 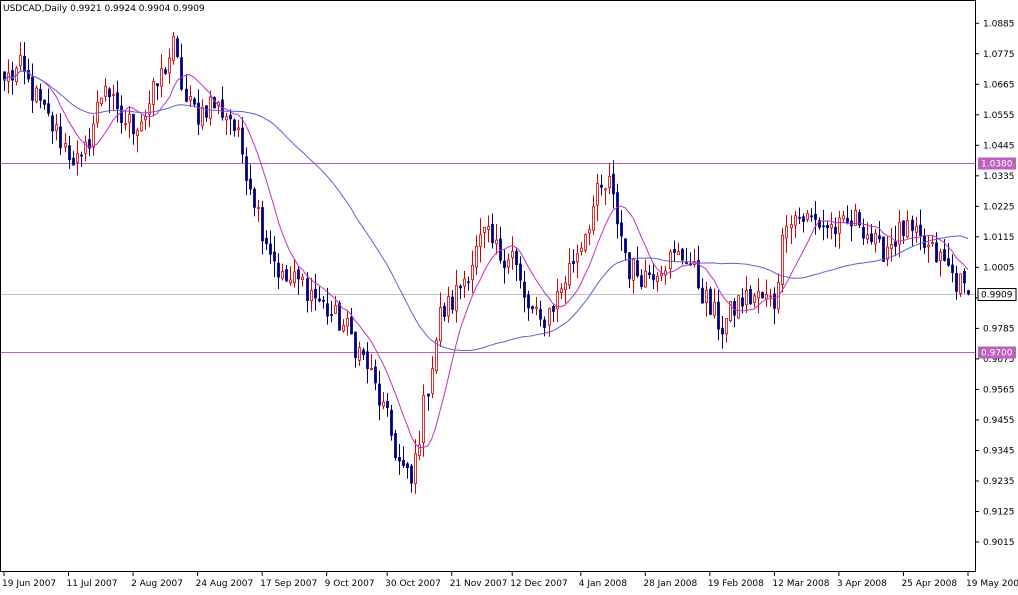 I want to click on y-tick-label: 0.9345, so click(x=999, y=451).